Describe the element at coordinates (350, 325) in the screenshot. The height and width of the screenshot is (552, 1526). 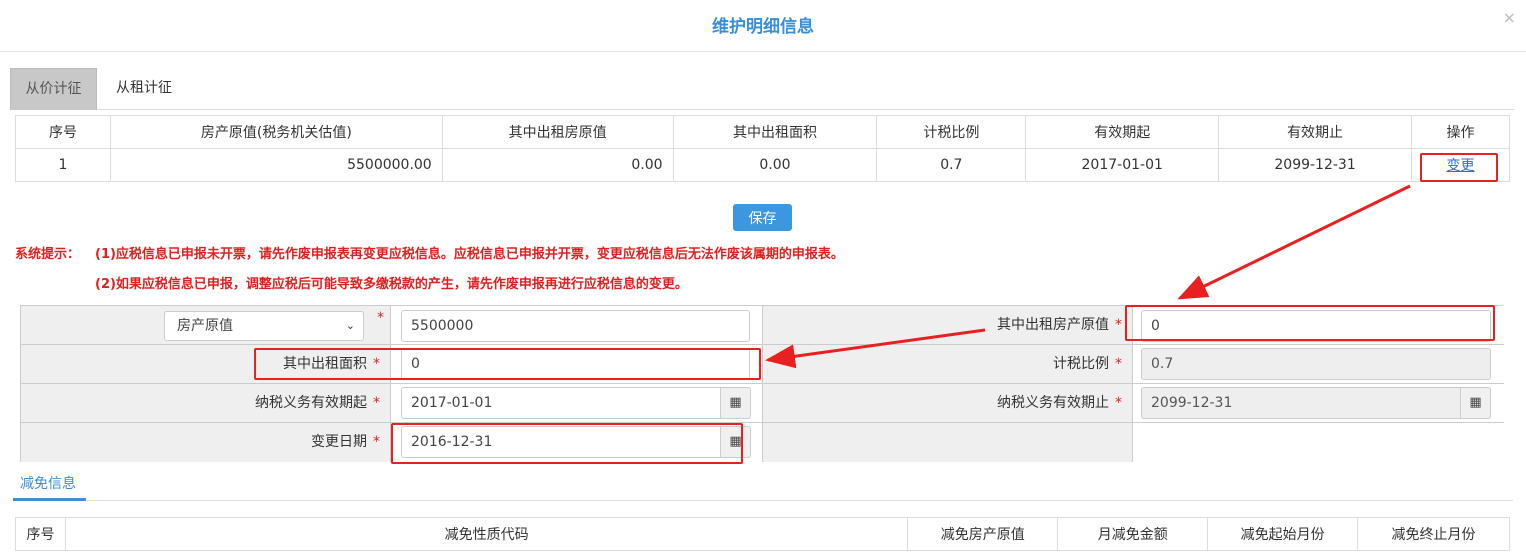
I see `chevron-down-icon: ⌄` at that location.